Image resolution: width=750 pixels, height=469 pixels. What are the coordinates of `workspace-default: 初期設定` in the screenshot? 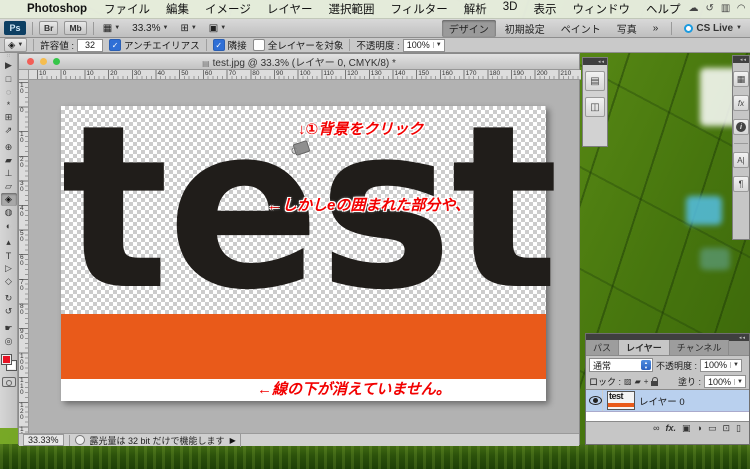 It's located at (525, 28).